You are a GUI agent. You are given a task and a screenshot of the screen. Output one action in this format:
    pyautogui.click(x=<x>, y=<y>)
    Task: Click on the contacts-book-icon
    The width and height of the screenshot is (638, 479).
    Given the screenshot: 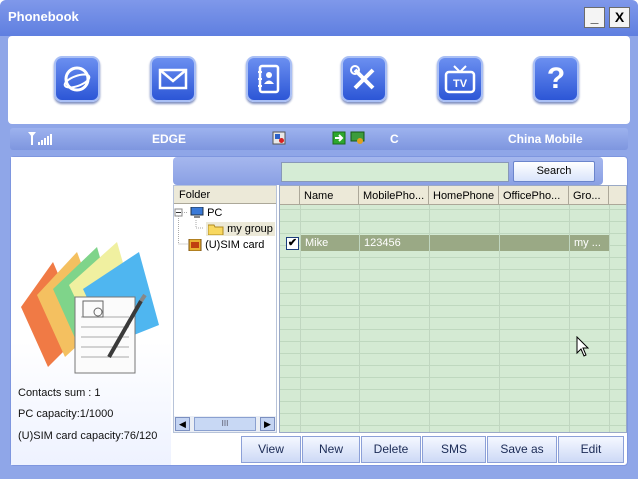 What is the action you would take?
    pyautogui.click(x=269, y=79)
    